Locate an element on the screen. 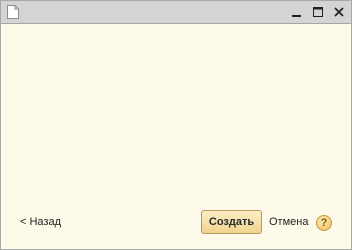 The image size is (352, 250). maximize-button is located at coordinates (318, 12).